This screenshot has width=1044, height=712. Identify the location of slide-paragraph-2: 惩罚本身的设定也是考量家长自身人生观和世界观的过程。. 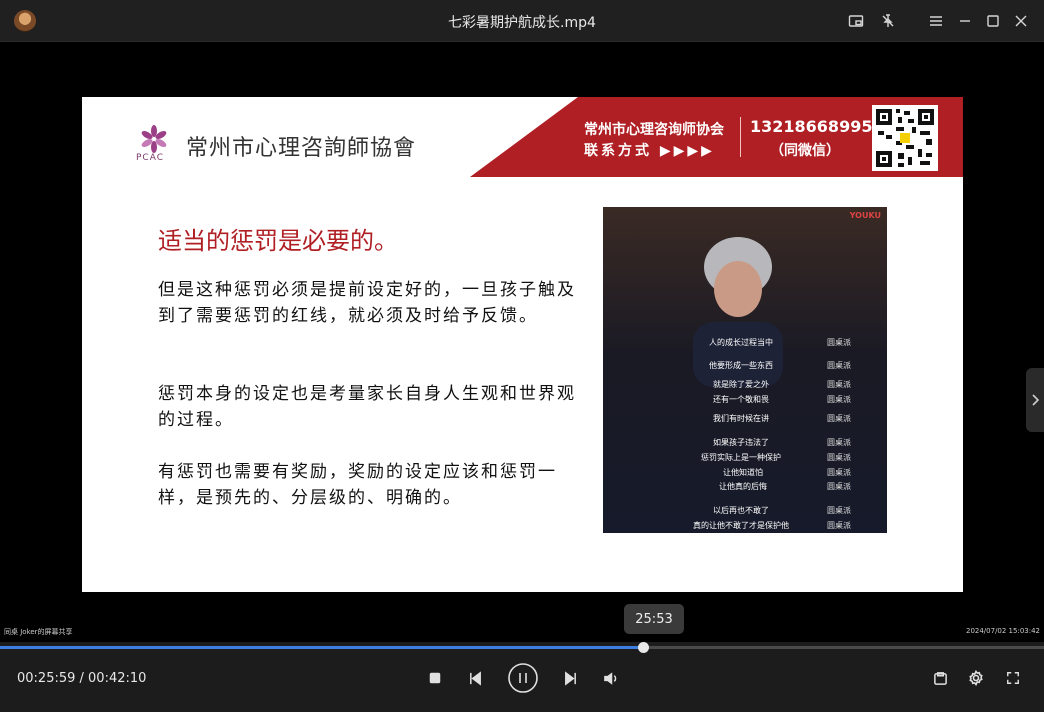
(367, 407).